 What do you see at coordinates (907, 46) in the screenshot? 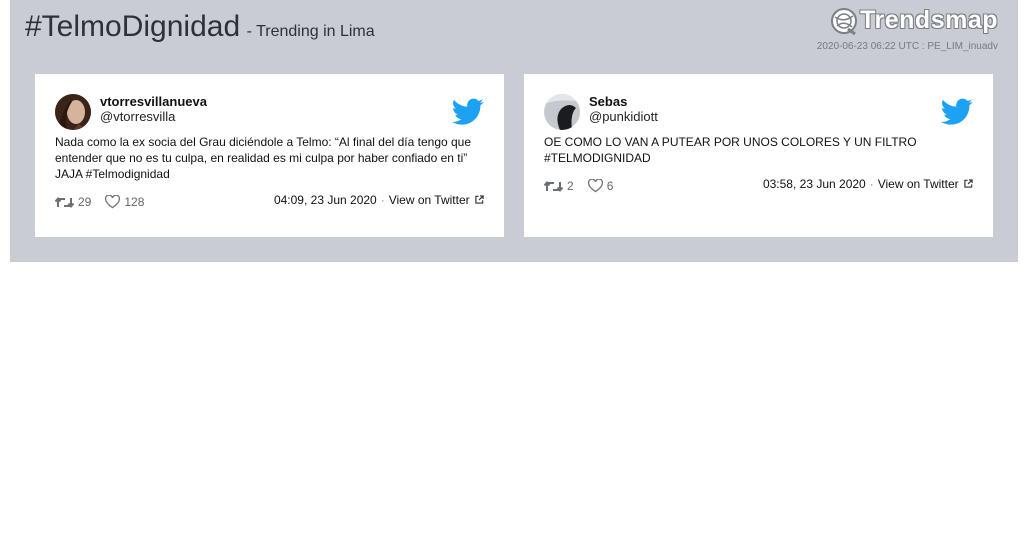
I see `timestamp-location: 2020-06-23 06:22 UTC : PE_LIM_inuadv` at bounding box center [907, 46].